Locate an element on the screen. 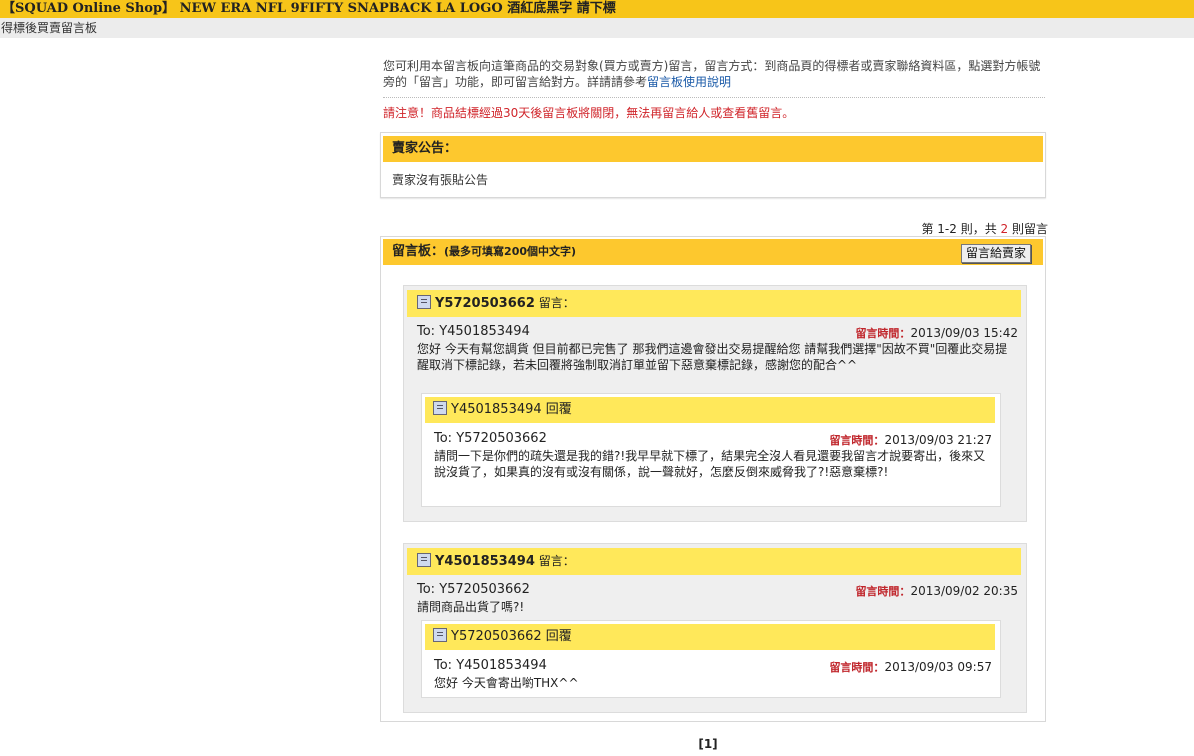  reply-time: 留言時間：2013/09/03 21:27 is located at coordinates (910, 440).